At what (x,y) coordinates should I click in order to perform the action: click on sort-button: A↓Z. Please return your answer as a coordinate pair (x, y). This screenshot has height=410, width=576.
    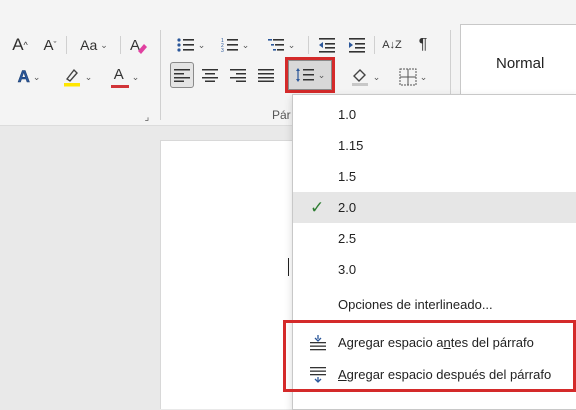
    Looking at the image, I should click on (392, 45).